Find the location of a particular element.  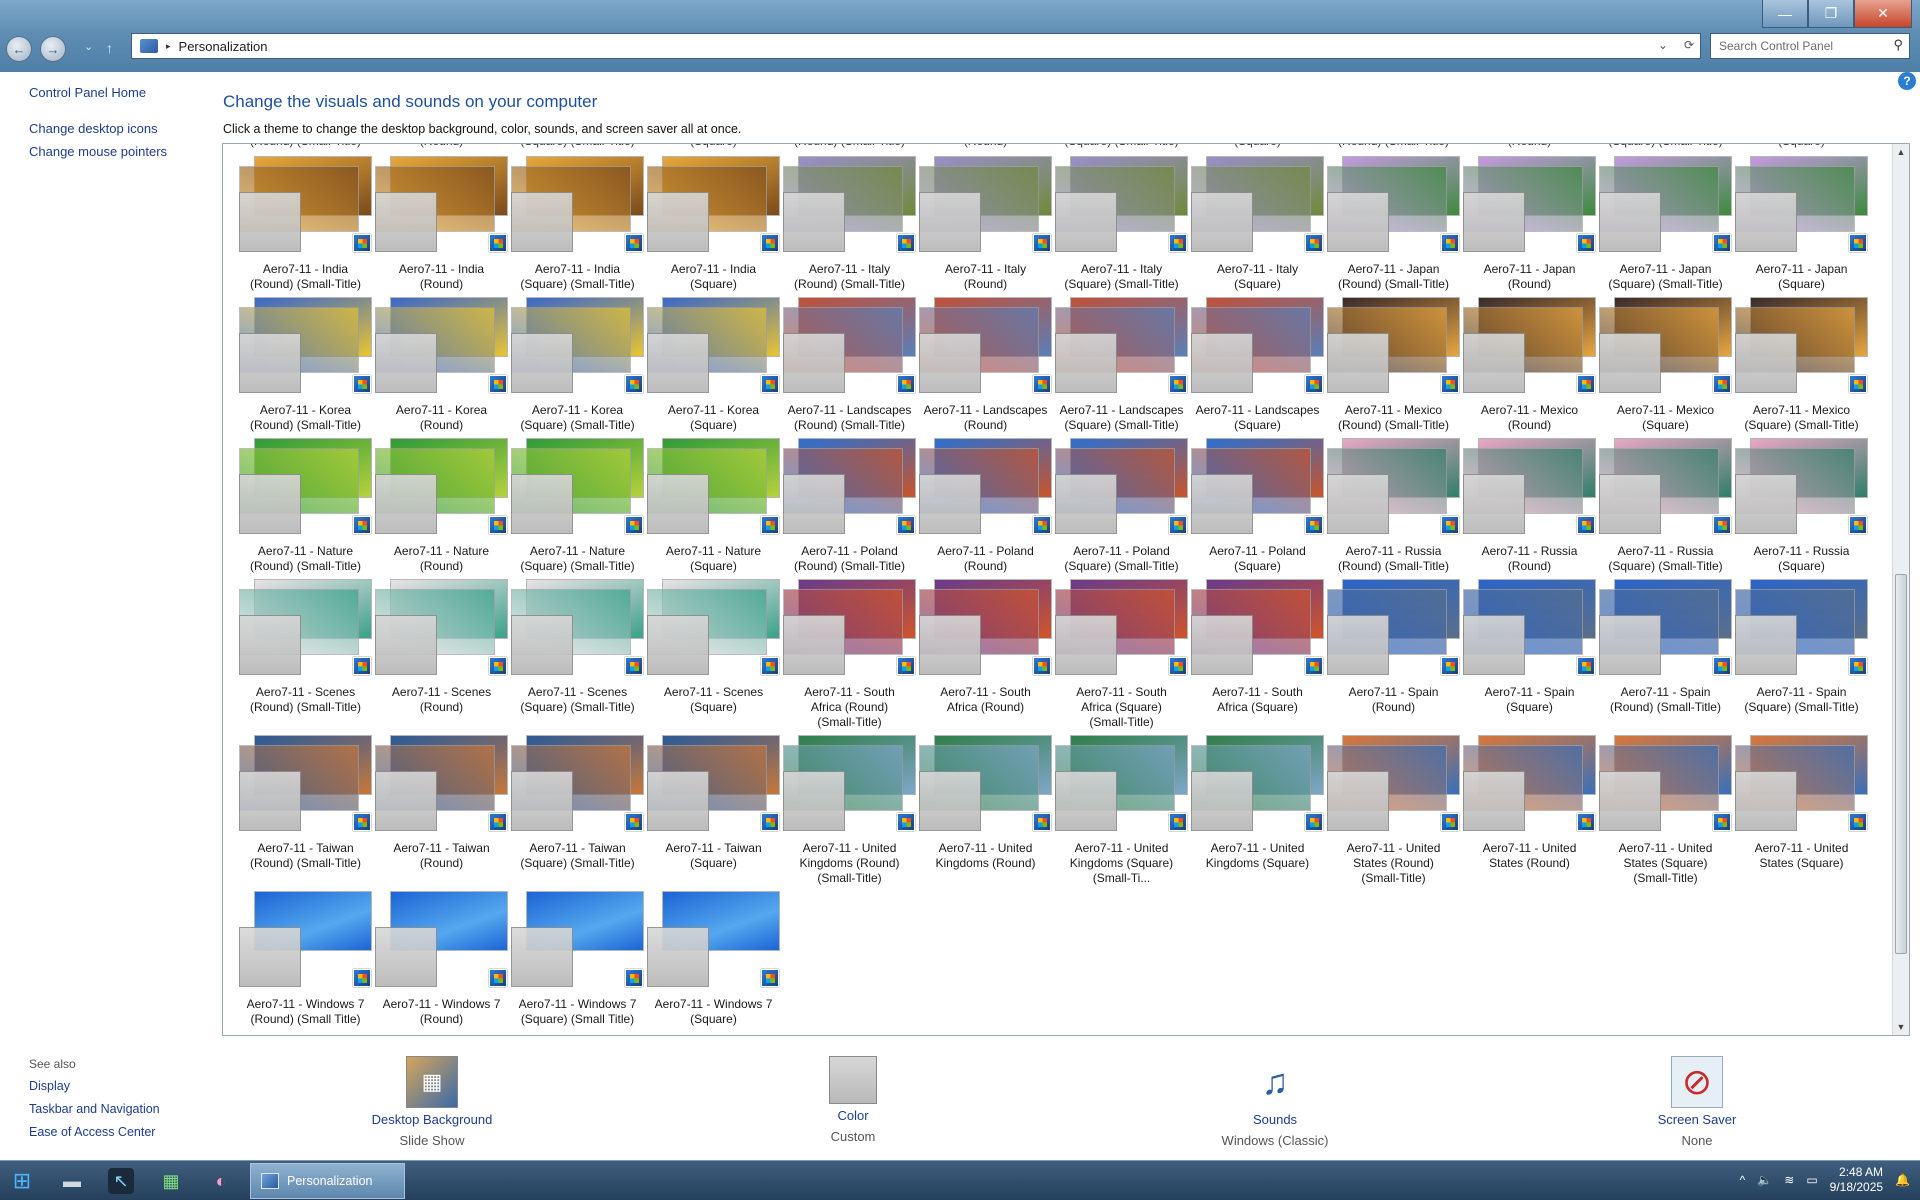

theme-tile: Aero7-11 - Windows 7 (Square) is located at coordinates (713, 959).